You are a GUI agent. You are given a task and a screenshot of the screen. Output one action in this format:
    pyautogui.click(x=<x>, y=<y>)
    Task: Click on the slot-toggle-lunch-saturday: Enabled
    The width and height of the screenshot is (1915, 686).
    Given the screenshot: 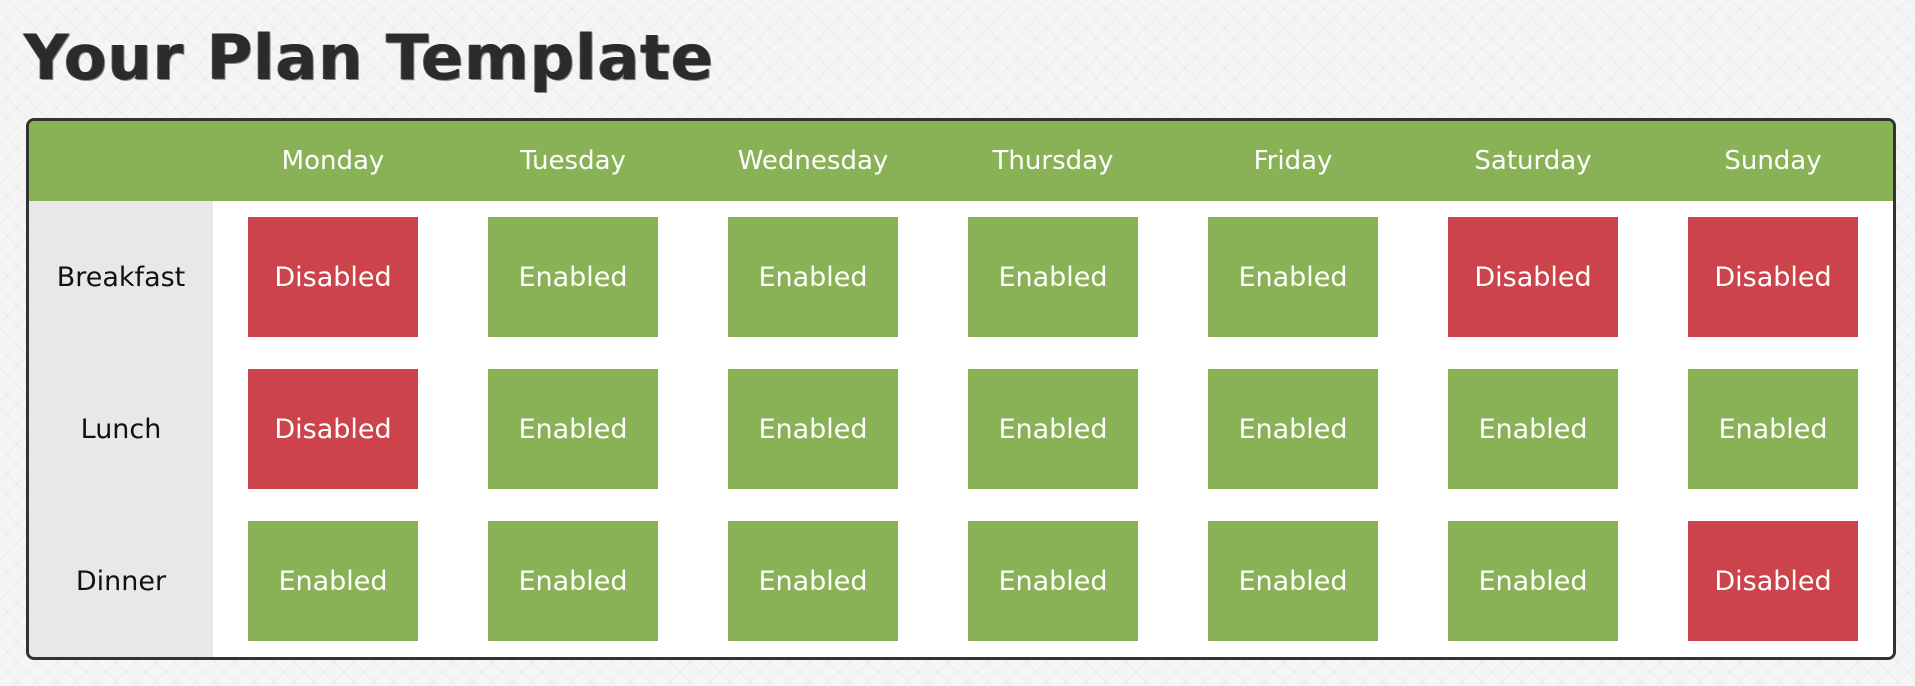 What is the action you would take?
    pyautogui.click(x=1533, y=429)
    